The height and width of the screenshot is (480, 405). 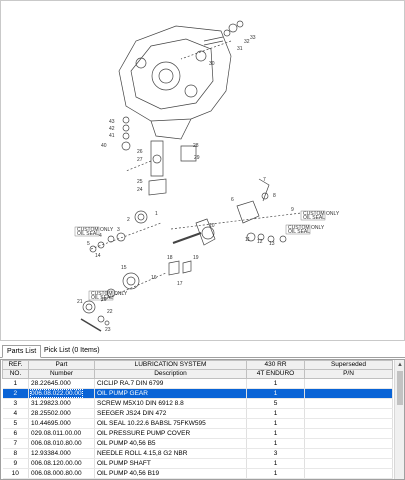 I want to click on cell-ref-text: 9, so click(x=15, y=463).